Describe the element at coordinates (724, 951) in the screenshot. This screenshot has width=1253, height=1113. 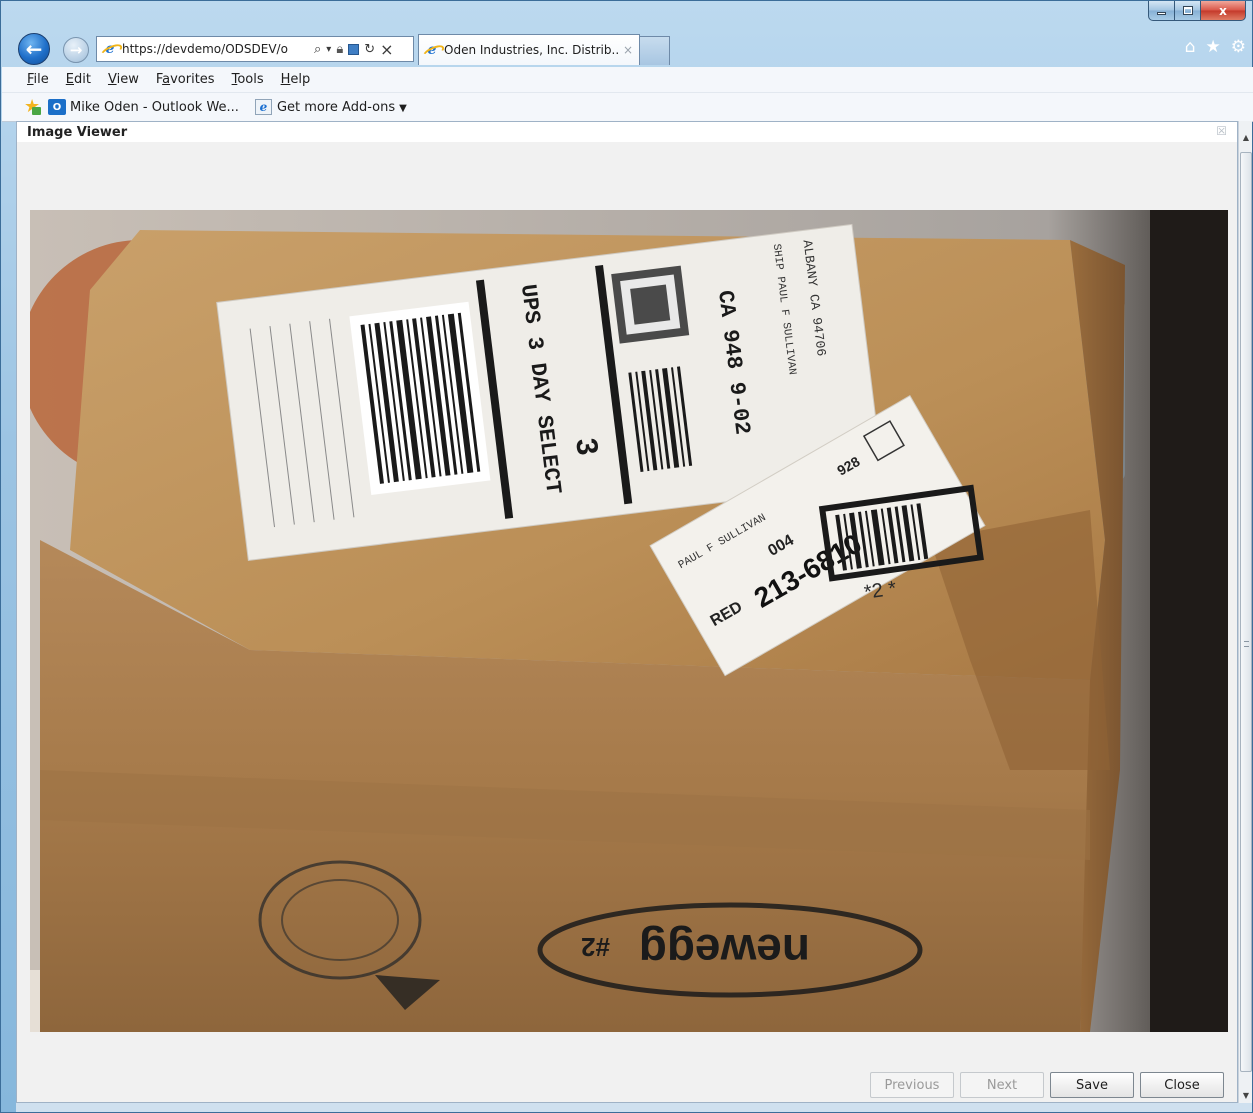
I see `newegg-text: newegg` at that location.